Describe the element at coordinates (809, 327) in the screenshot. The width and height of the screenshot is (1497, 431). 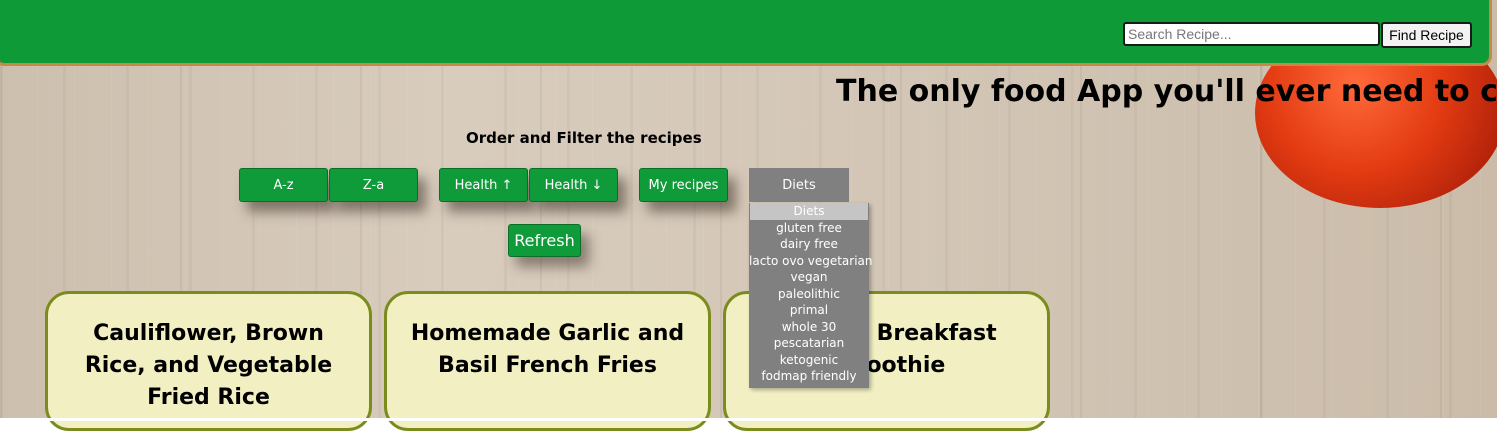
I see `diet-option: whole 30` at that location.